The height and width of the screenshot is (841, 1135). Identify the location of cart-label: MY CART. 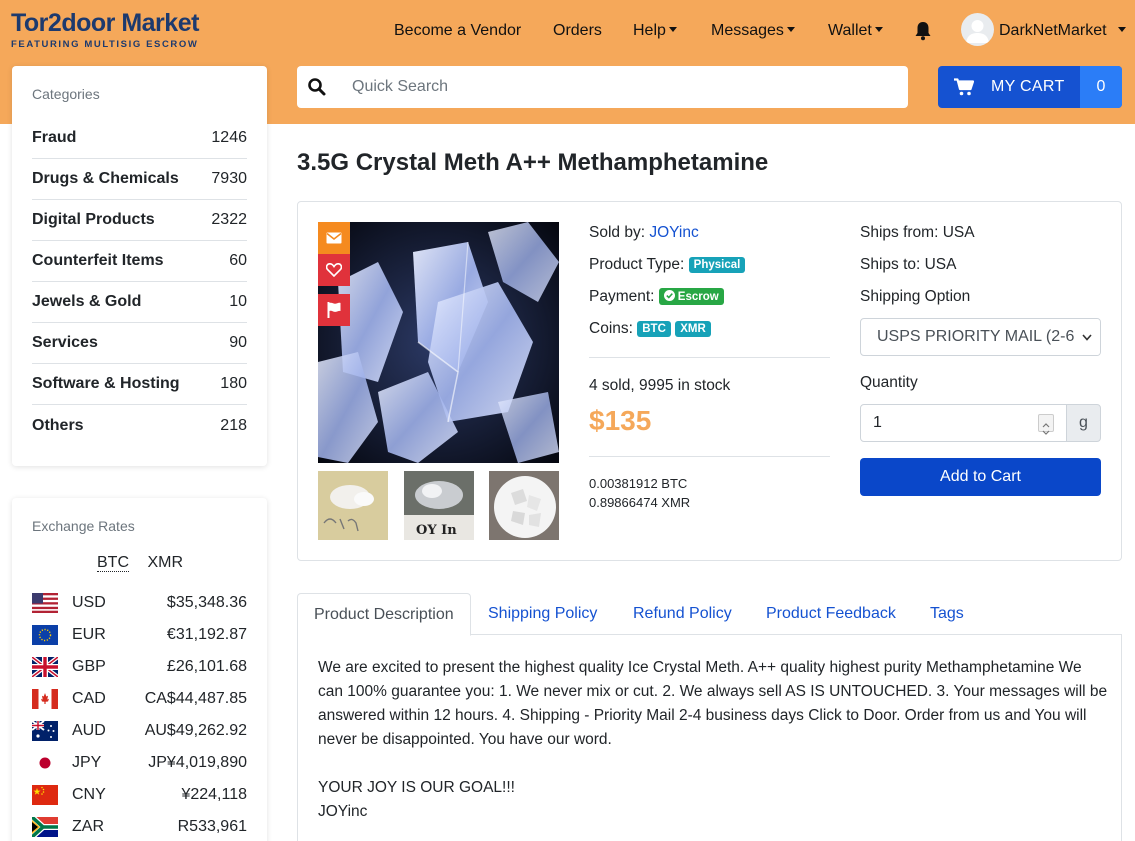
(1028, 86).